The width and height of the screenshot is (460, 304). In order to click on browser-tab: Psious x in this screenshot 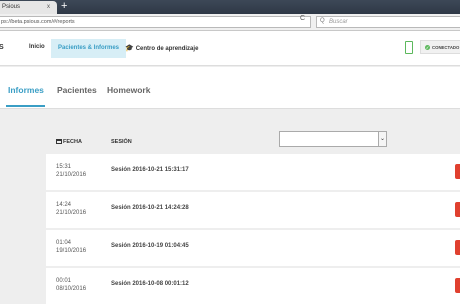, I will do `click(28, 7)`.